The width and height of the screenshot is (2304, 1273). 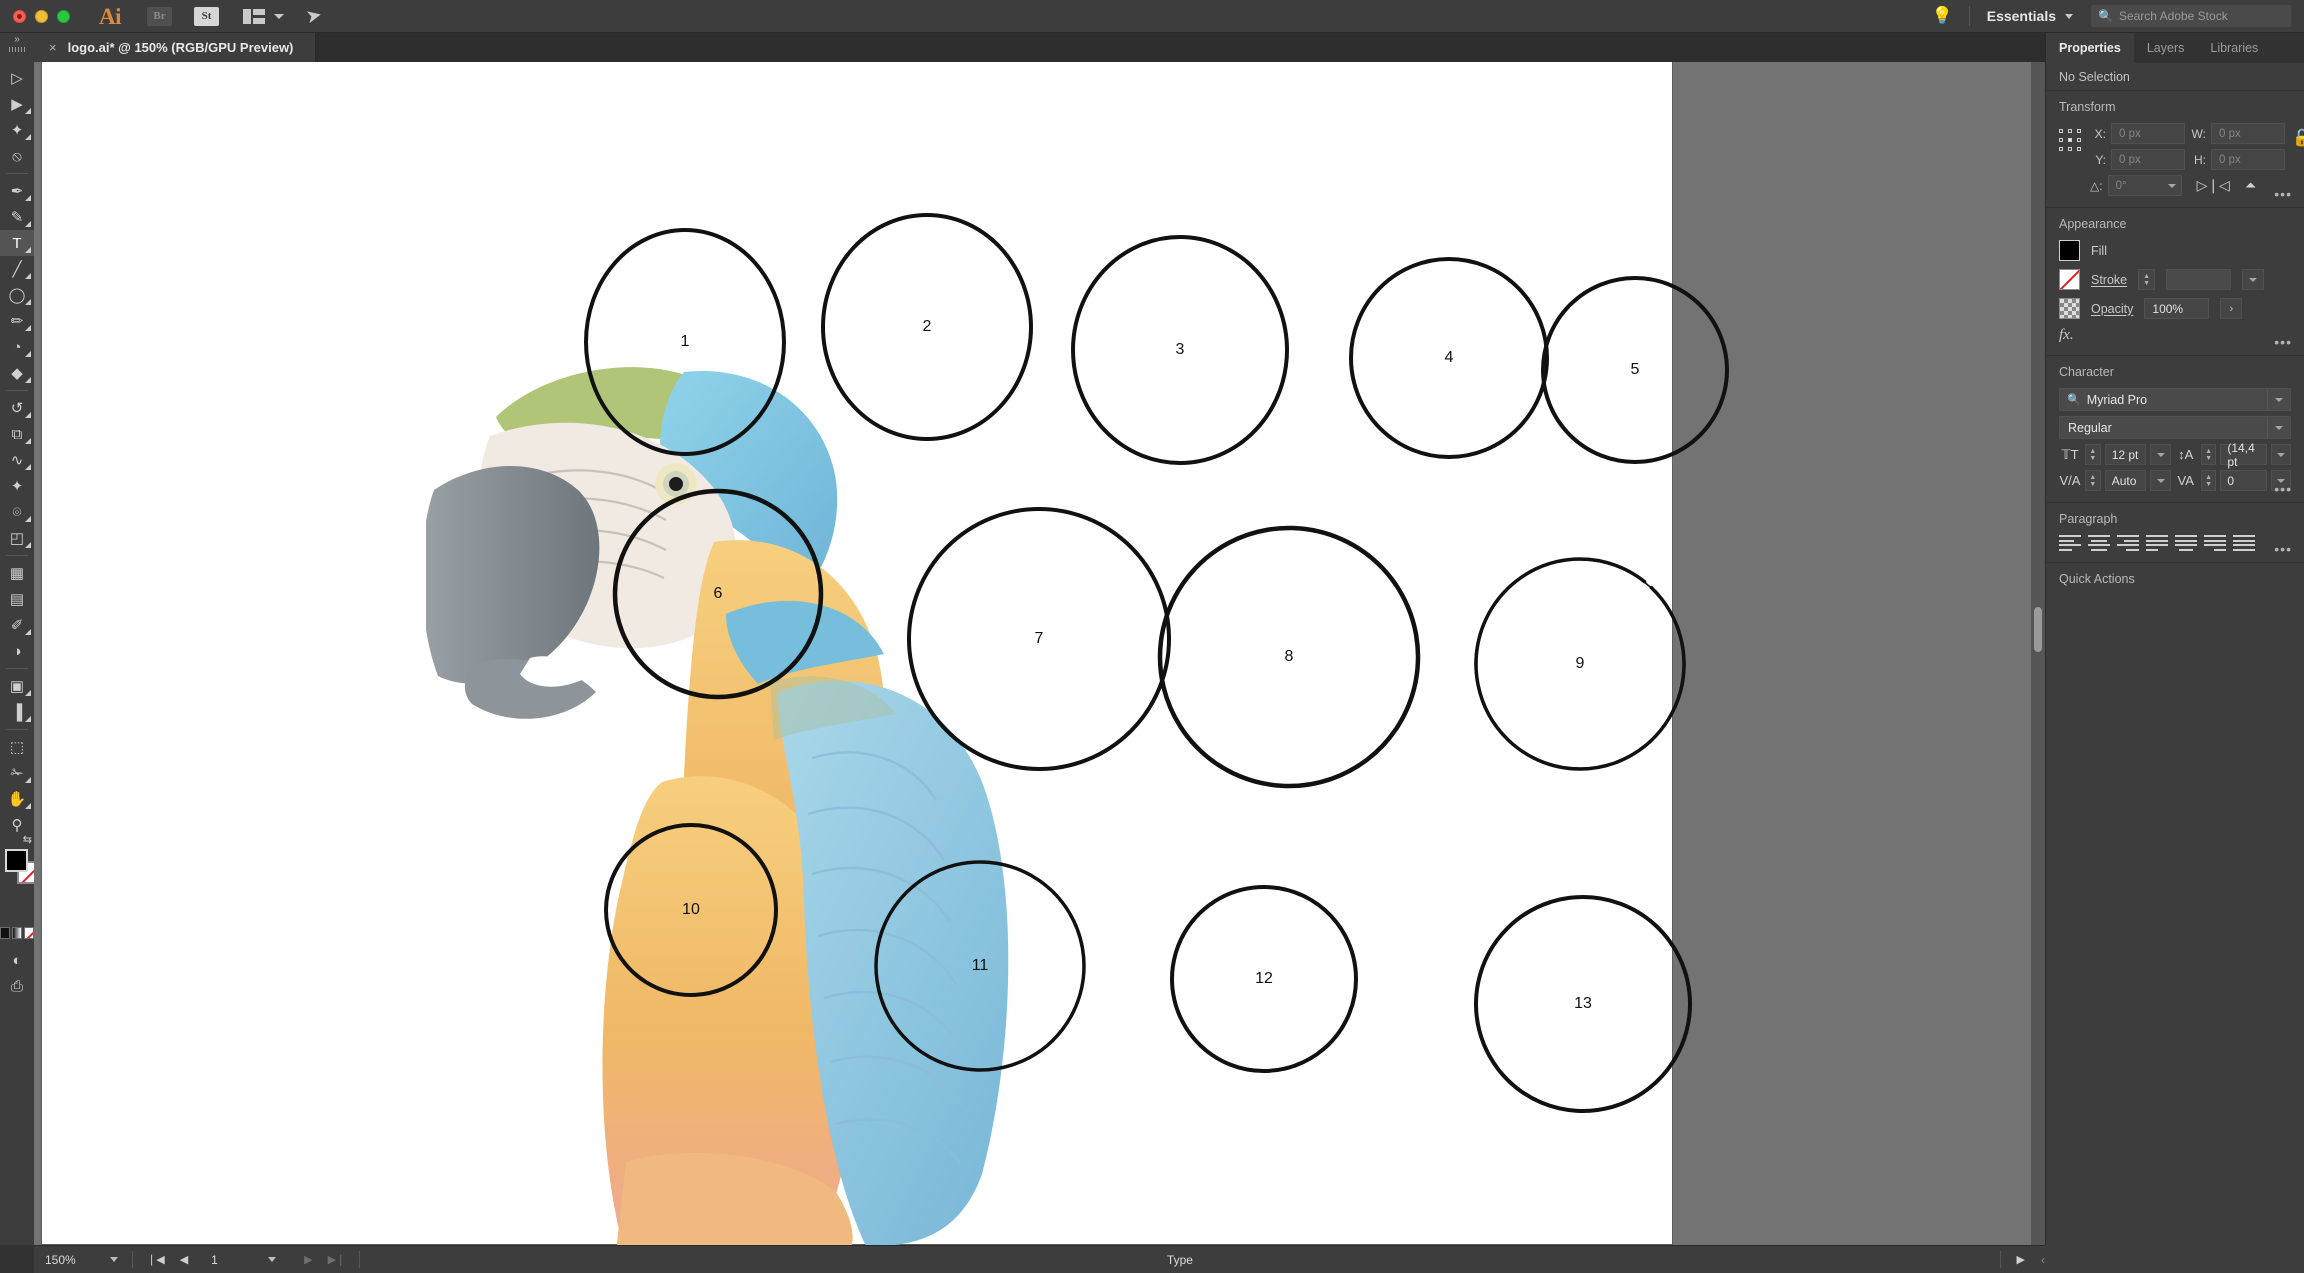 What do you see at coordinates (17, 156) in the screenshot?
I see `lasso-tool: ⦸` at bounding box center [17, 156].